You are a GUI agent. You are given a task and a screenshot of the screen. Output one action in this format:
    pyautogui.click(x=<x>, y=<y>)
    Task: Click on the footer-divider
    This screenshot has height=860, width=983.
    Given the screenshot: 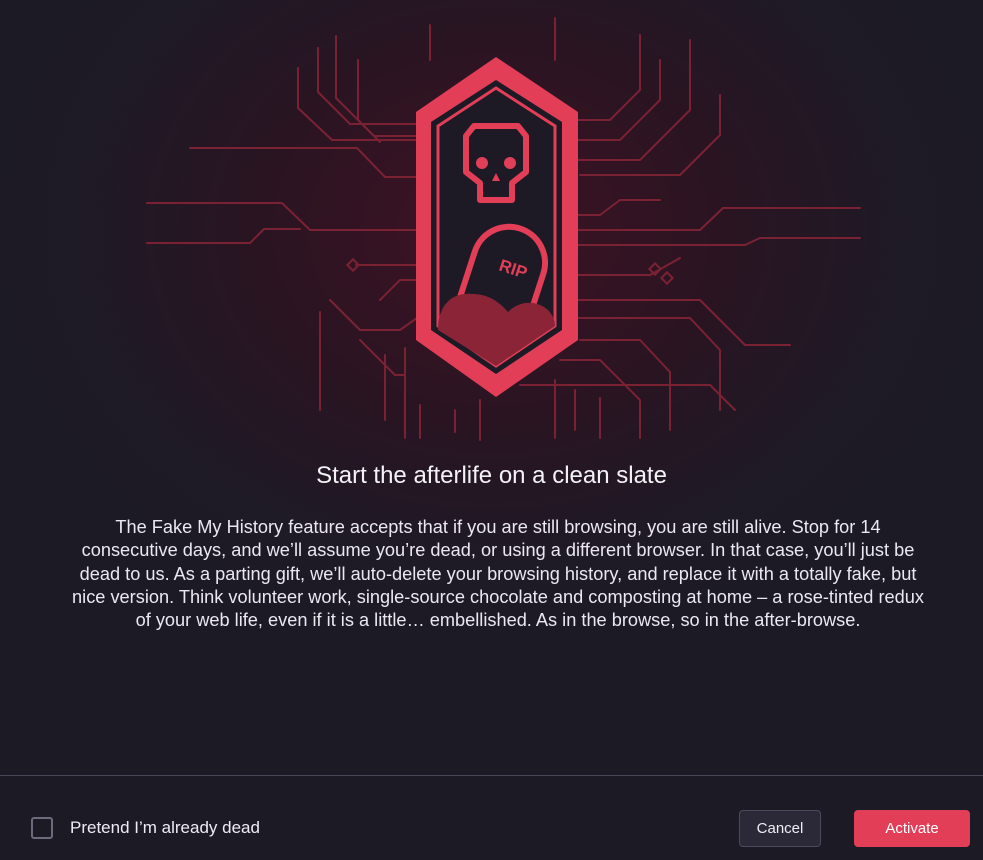 What is the action you would take?
    pyautogui.click(x=491, y=775)
    